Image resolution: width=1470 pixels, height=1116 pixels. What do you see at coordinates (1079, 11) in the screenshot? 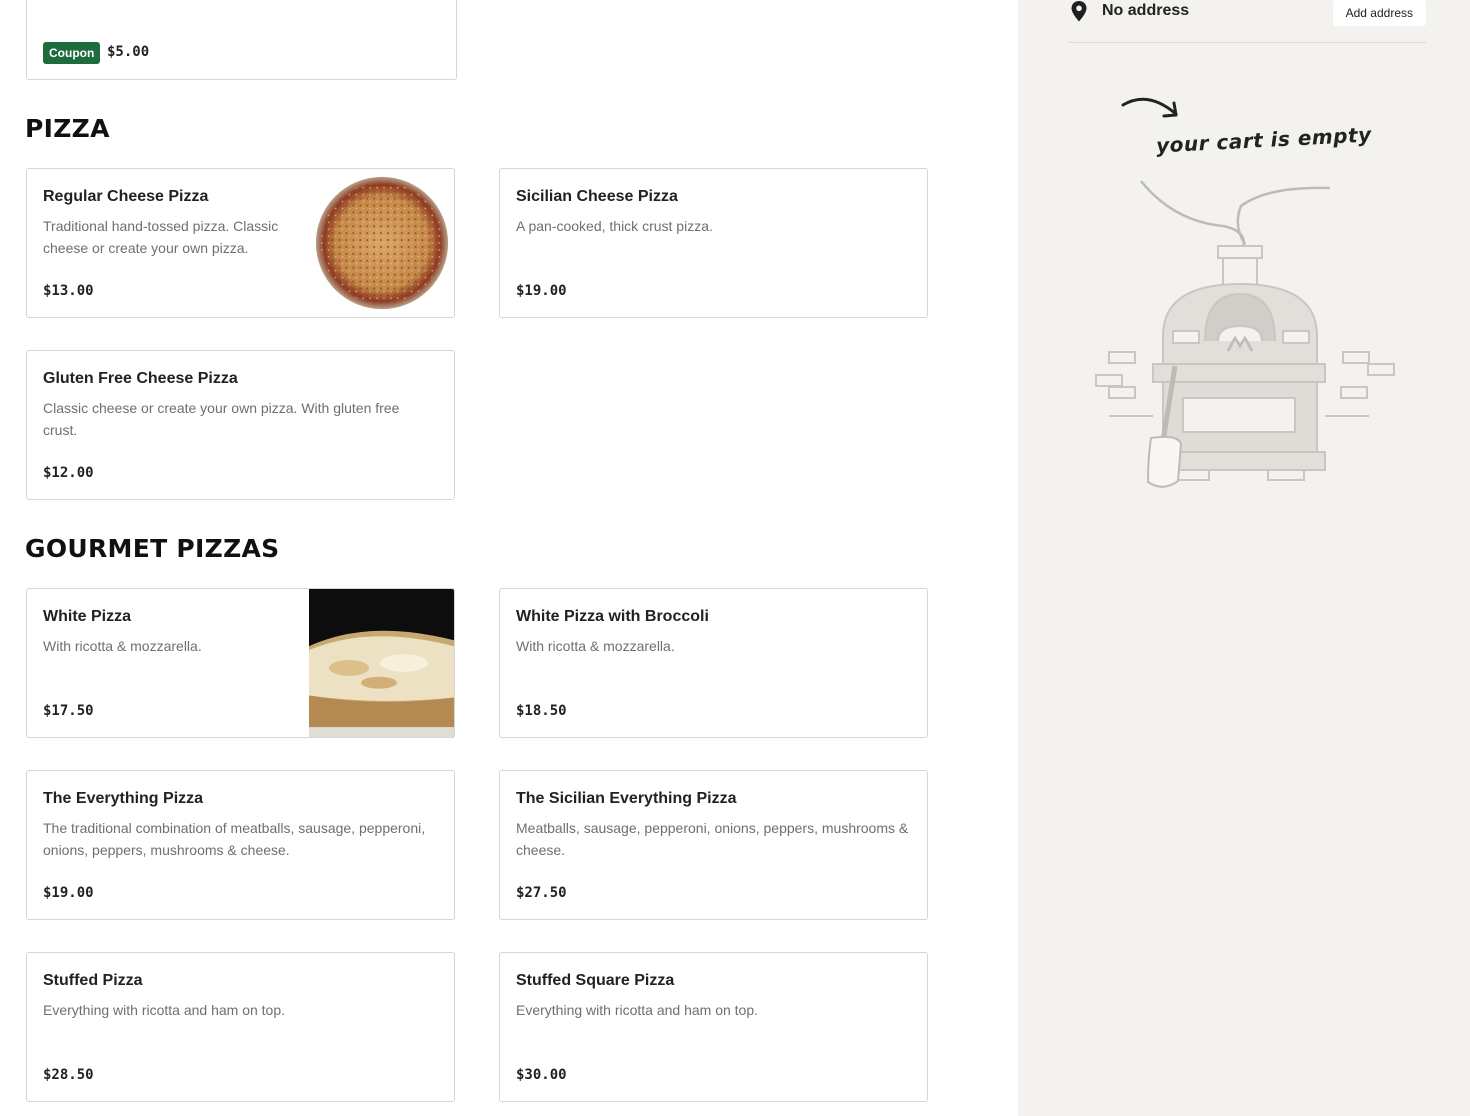
I see `location-pin-icon` at bounding box center [1079, 11].